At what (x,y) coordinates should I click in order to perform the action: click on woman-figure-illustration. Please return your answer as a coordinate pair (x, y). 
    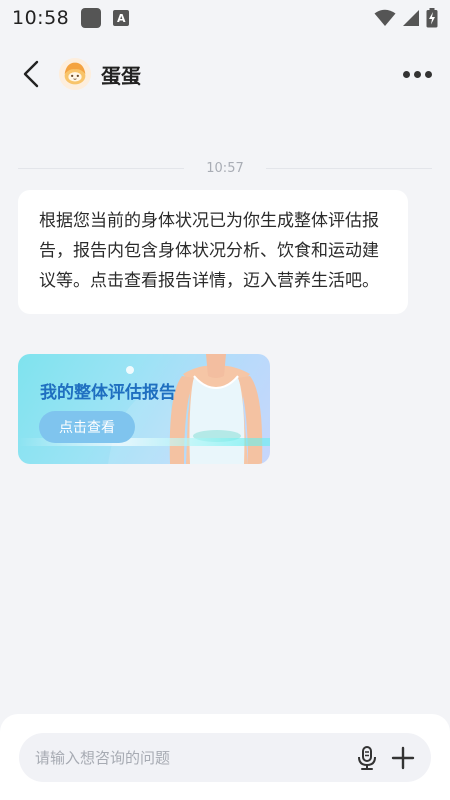
    Looking at the image, I should click on (185, 409).